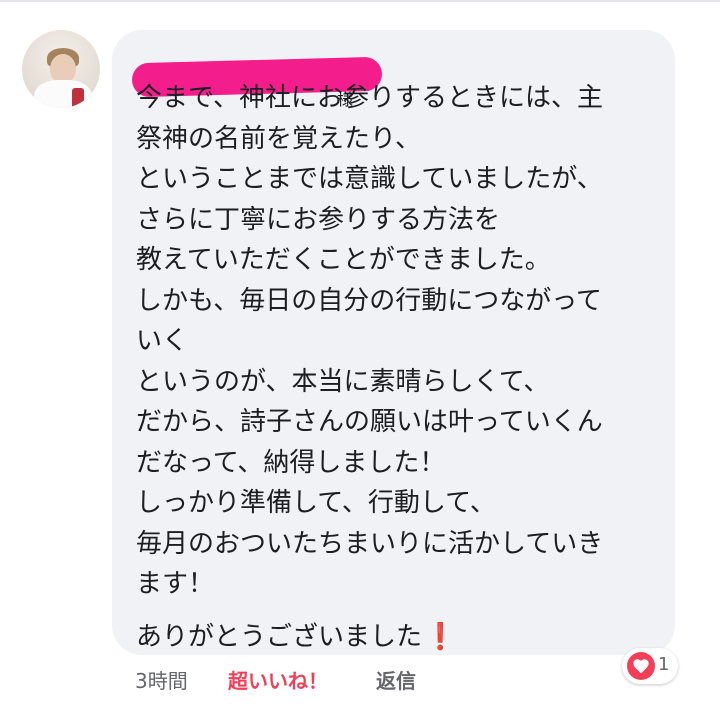 This screenshot has height=712, width=720. Describe the element at coordinates (396, 679) in the screenshot. I see `reply-button: 返信` at that location.